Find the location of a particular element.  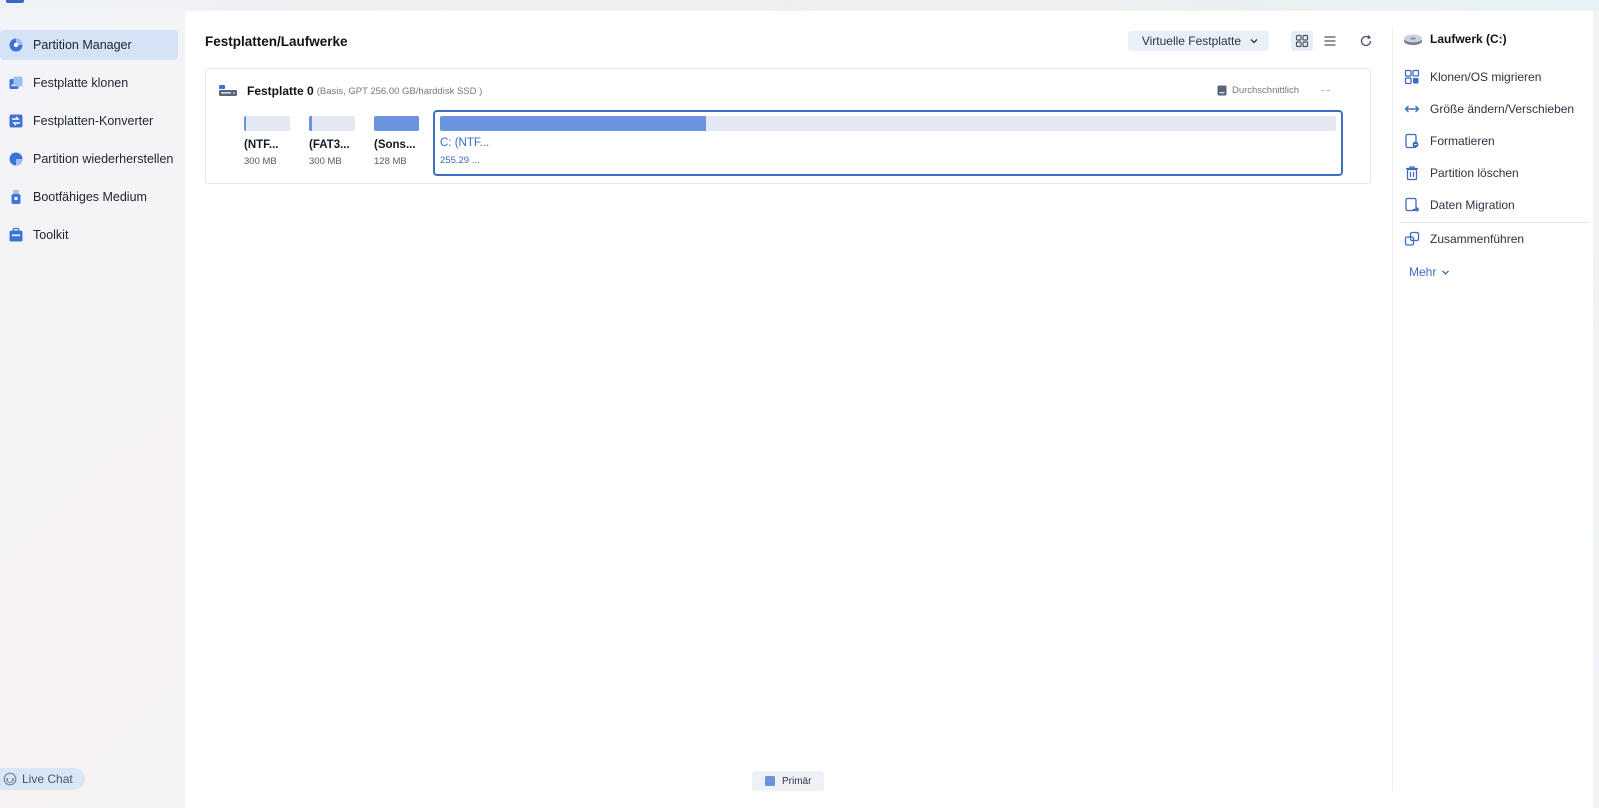

action-label: Formatieren is located at coordinates (1462, 141).